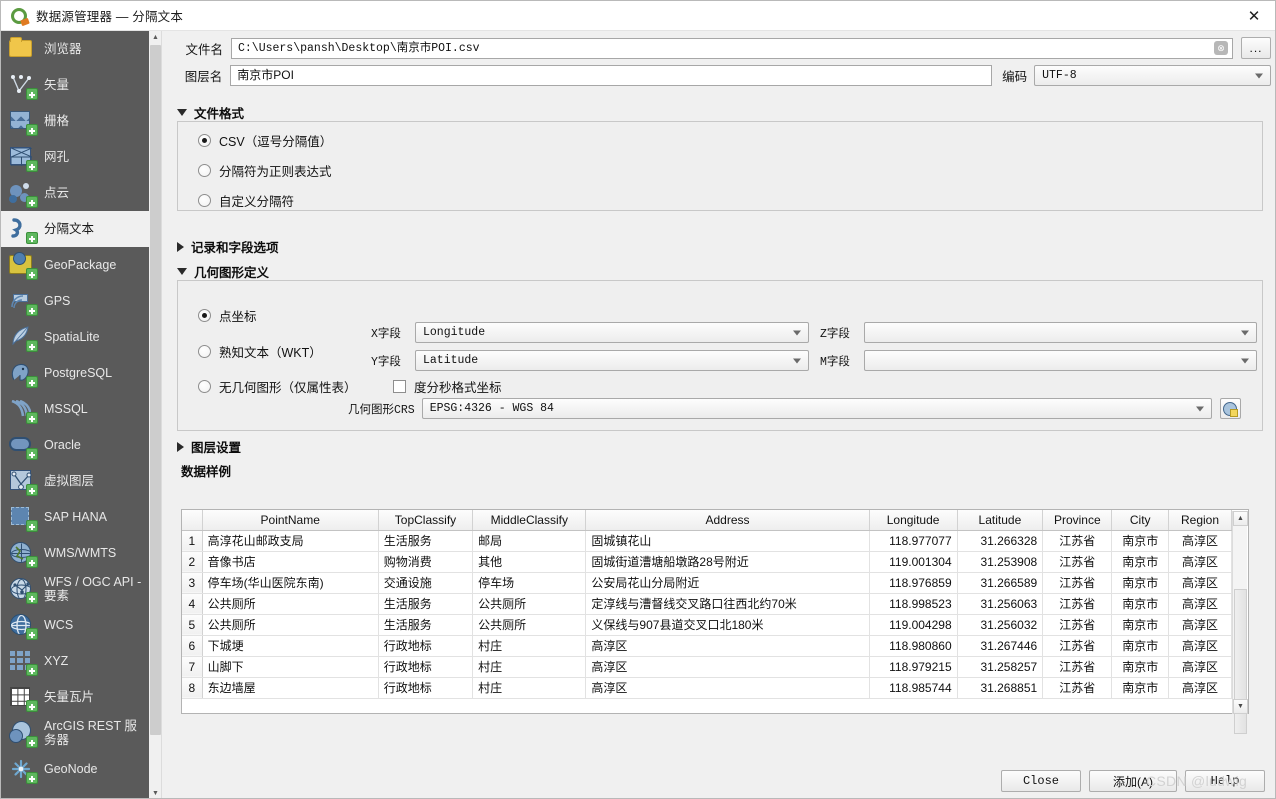 The height and width of the screenshot is (799, 1276). Describe the element at coordinates (1253, 15) in the screenshot. I see `close-icon: ✕` at that location.